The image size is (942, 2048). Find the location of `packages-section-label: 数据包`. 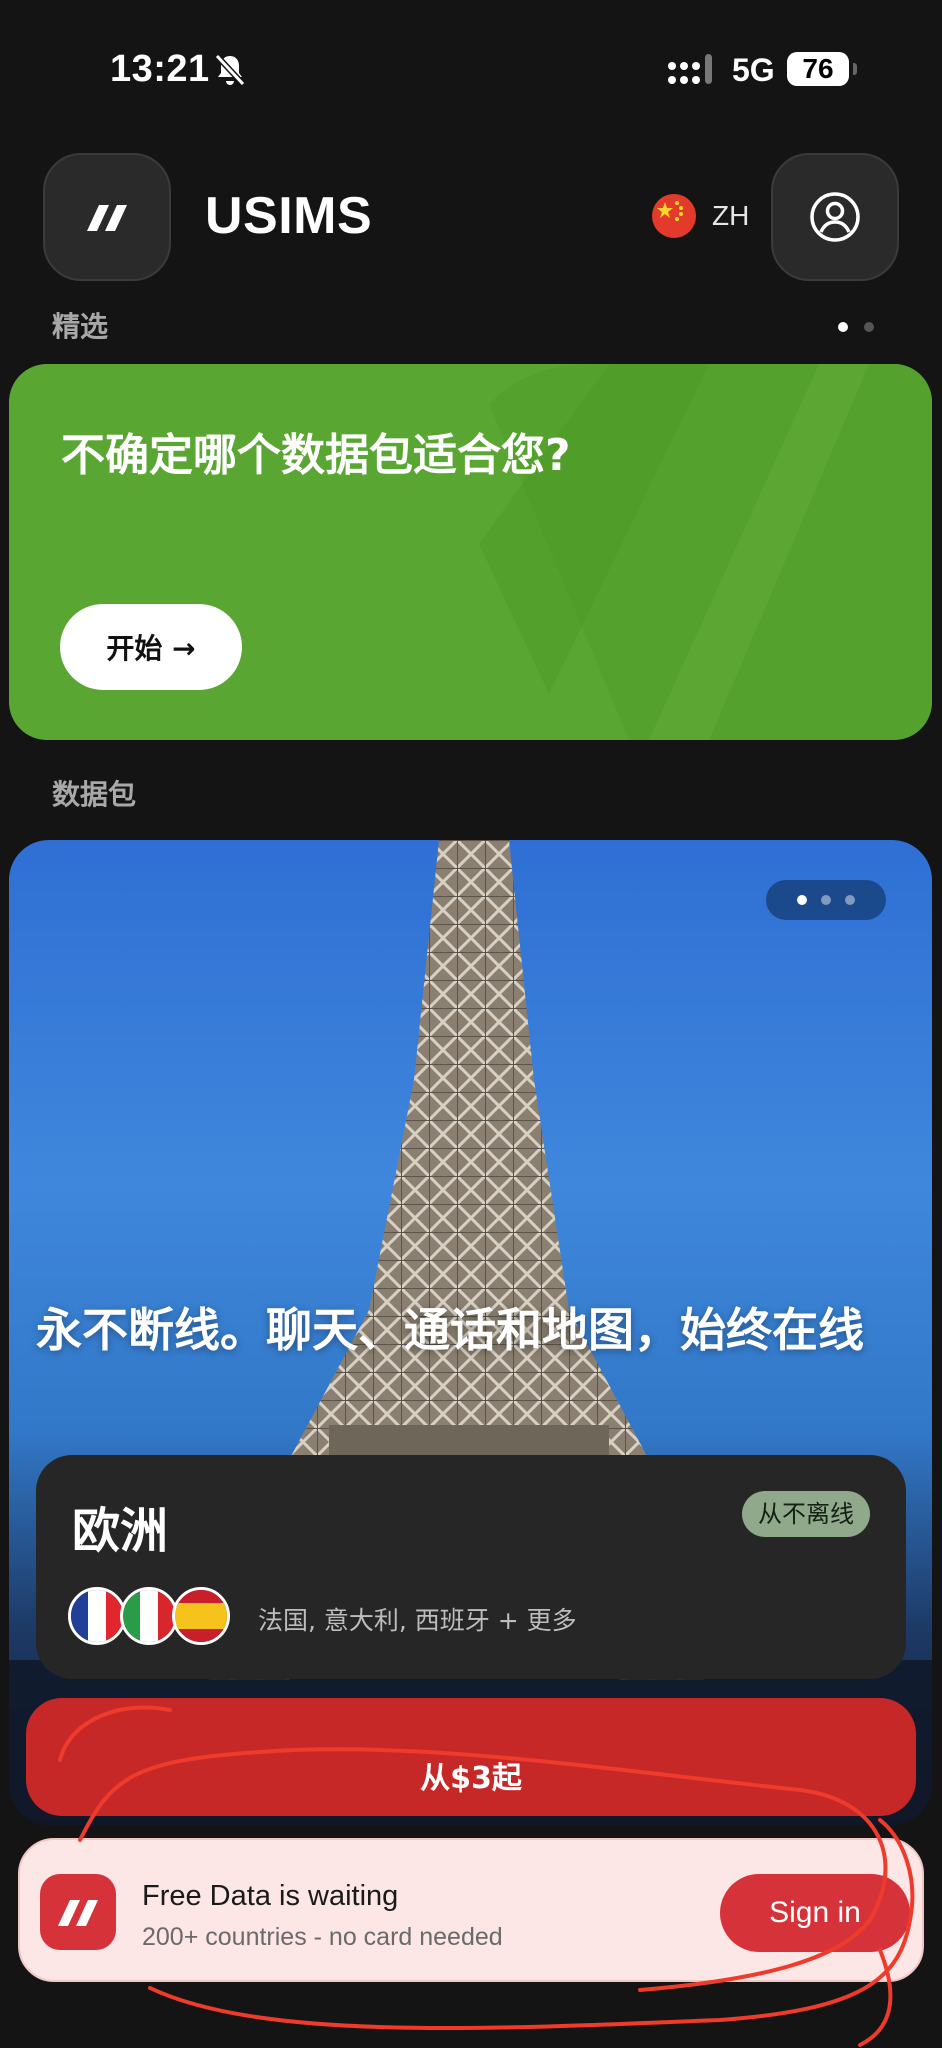

packages-section-label: 数据包 is located at coordinates (94, 794).